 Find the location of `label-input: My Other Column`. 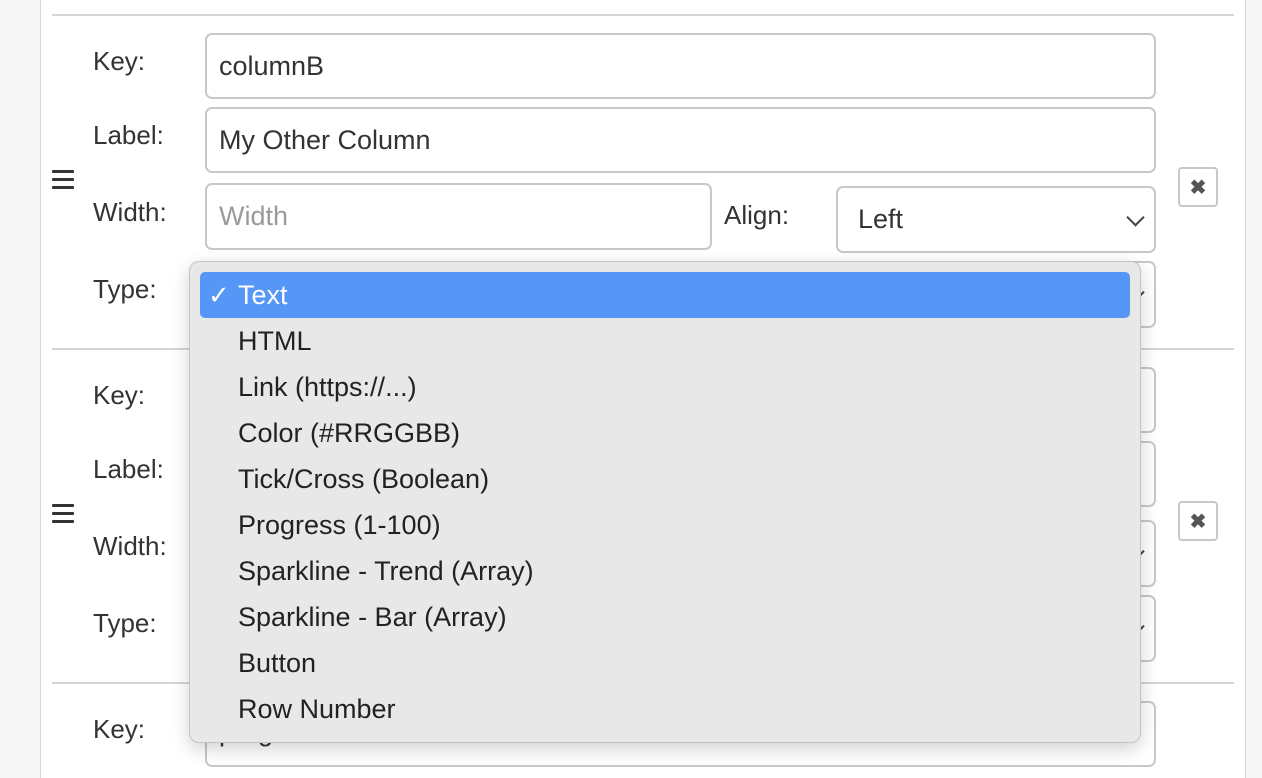

label-input: My Other Column is located at coordinates (680, 140).